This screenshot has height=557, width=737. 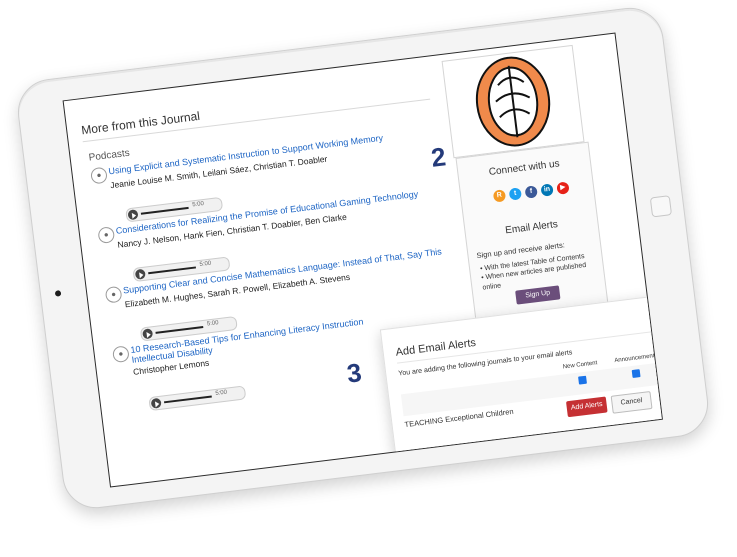 What do you see at coordinates (580, 365) in the screenshot?
I see `column-new-content: New Content` at bounding box center [580, 365].